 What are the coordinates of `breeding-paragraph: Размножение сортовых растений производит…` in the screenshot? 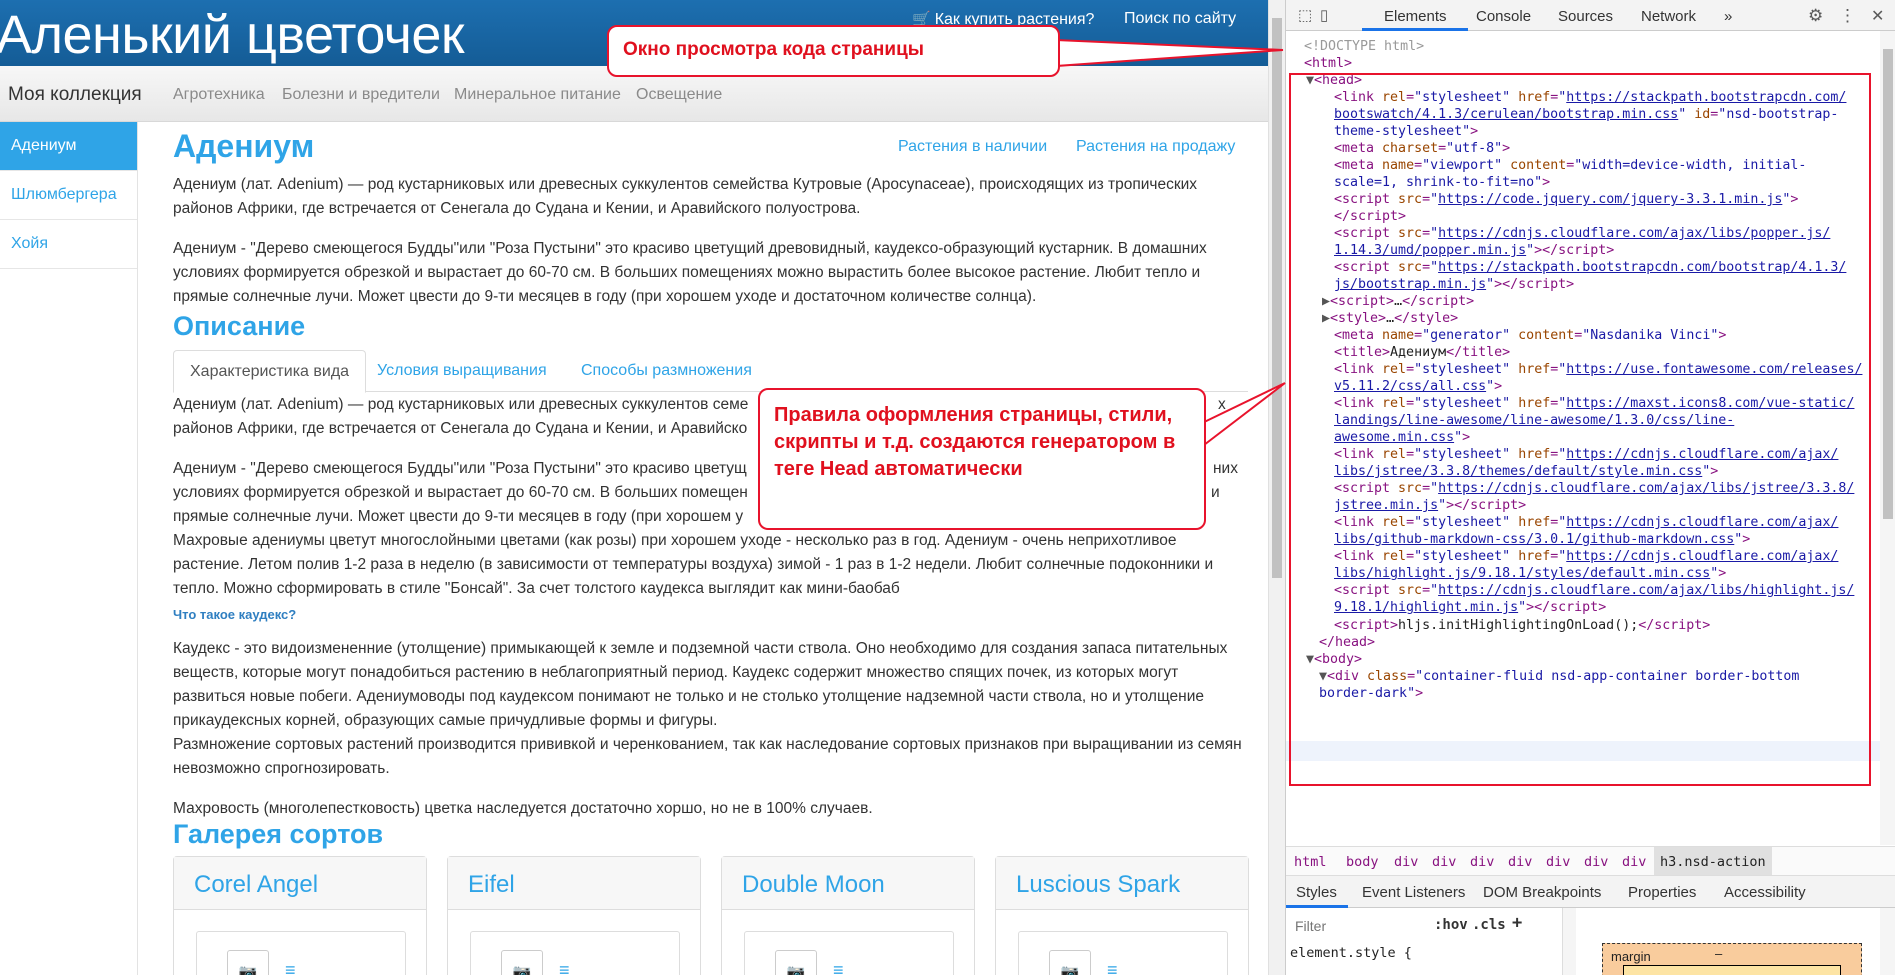 It's located at (707, 756).